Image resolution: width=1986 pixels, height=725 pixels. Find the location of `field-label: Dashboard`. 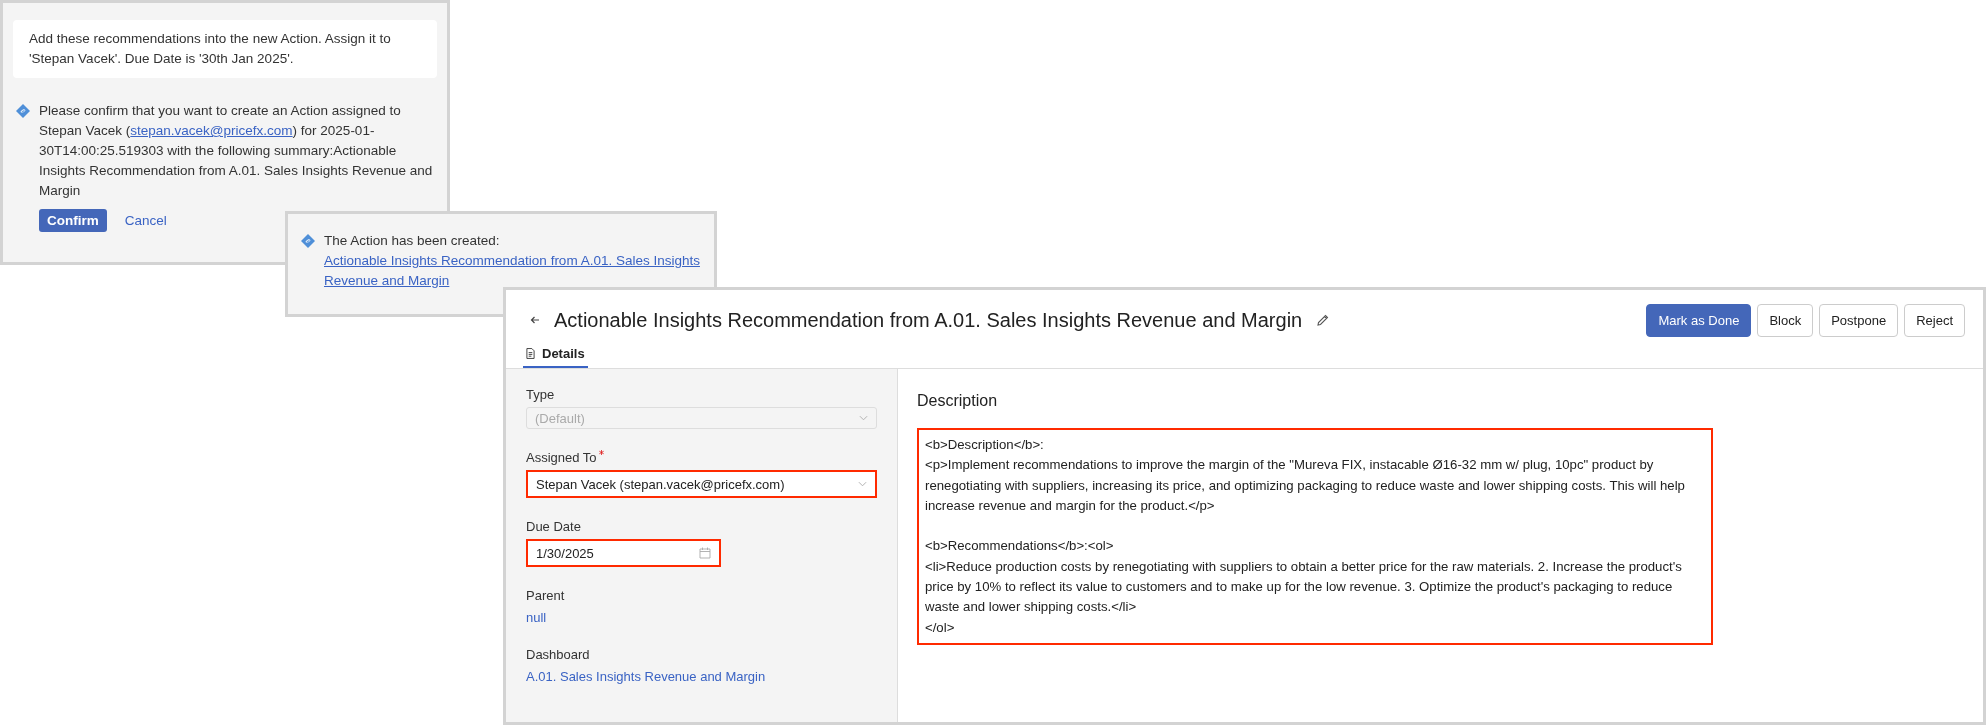

field-label: Dashboard is located at coordinates (558, 654).